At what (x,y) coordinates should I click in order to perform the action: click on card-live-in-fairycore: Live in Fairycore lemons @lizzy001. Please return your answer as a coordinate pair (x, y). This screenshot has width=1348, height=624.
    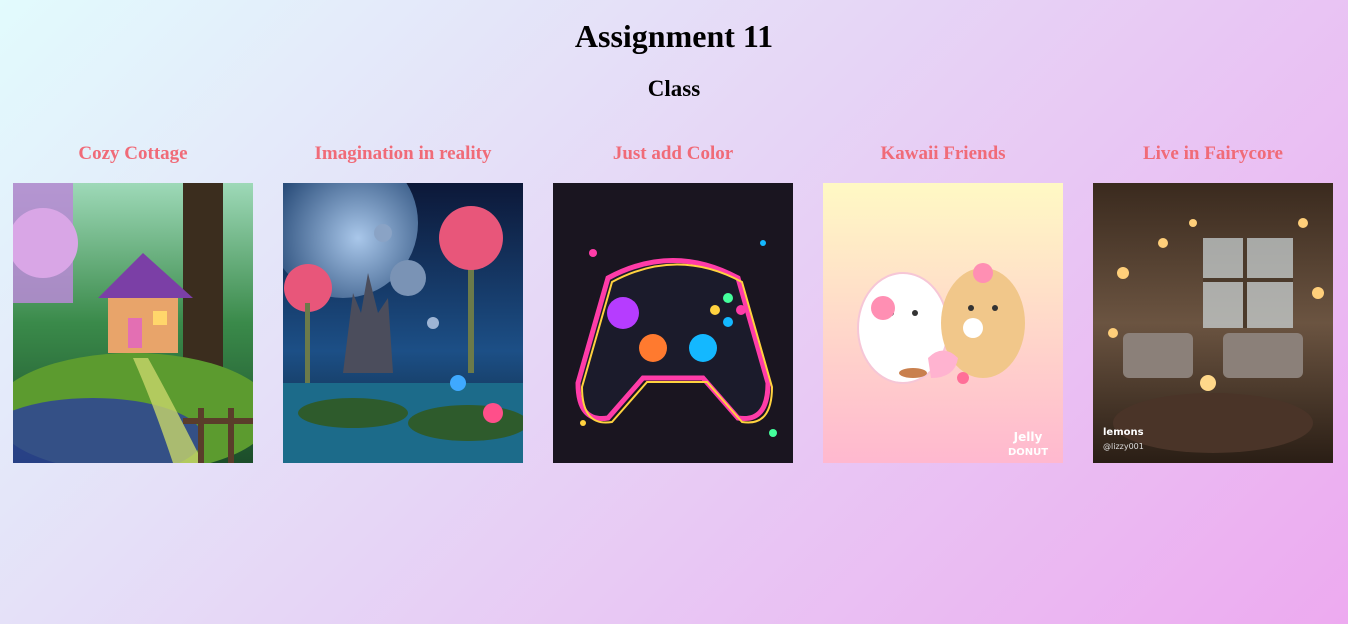
    Looking at the image, I should click on (1213, 302).